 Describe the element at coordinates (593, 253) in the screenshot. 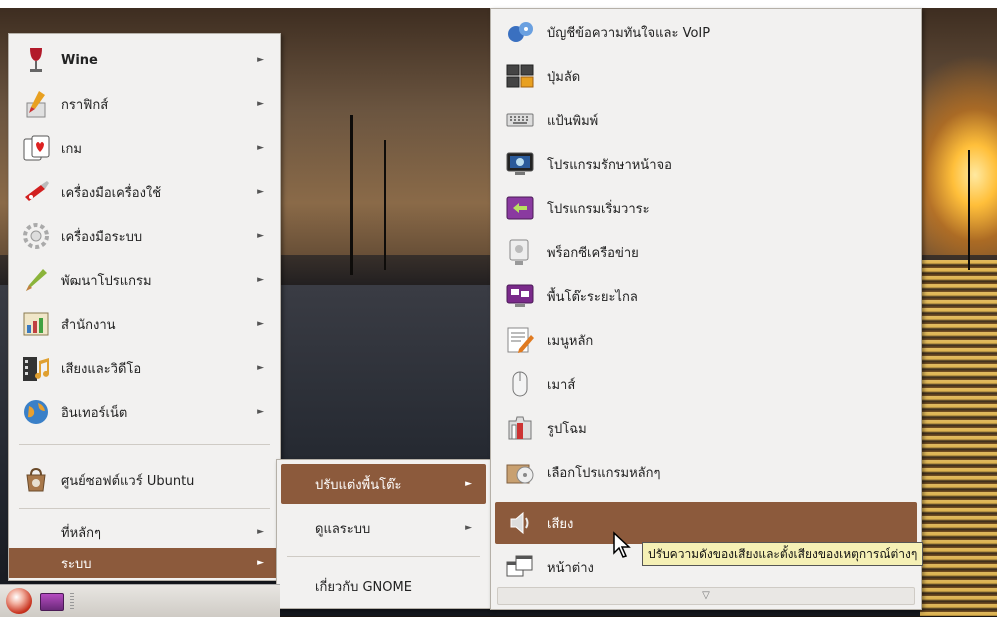

I see `menu-item-label: พร็อกซีเครือข่าย` at that location.